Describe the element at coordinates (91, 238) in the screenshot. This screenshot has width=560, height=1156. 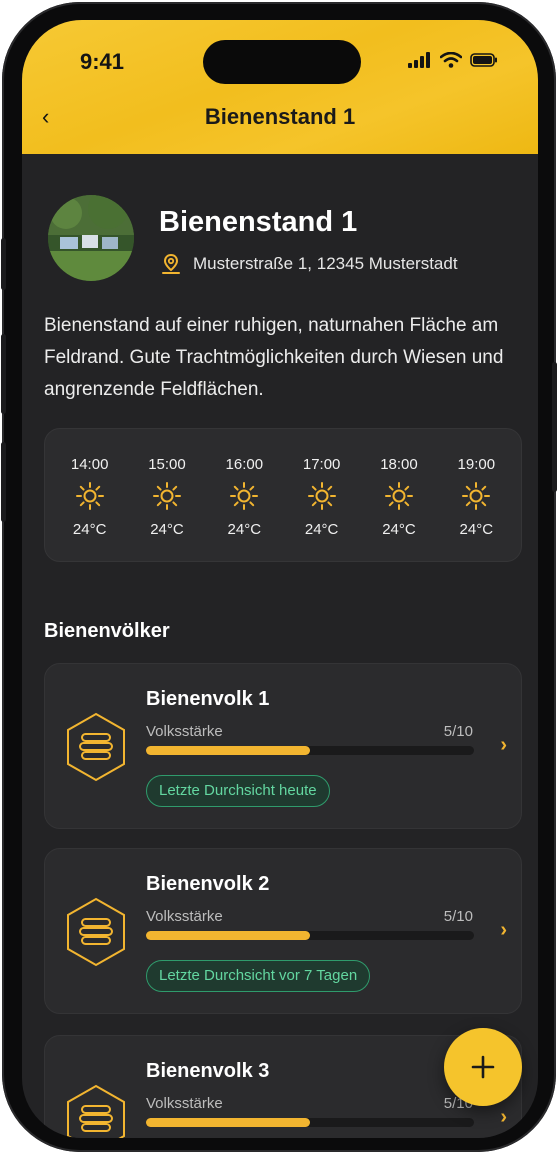
I see `apiary-photo` at that location.